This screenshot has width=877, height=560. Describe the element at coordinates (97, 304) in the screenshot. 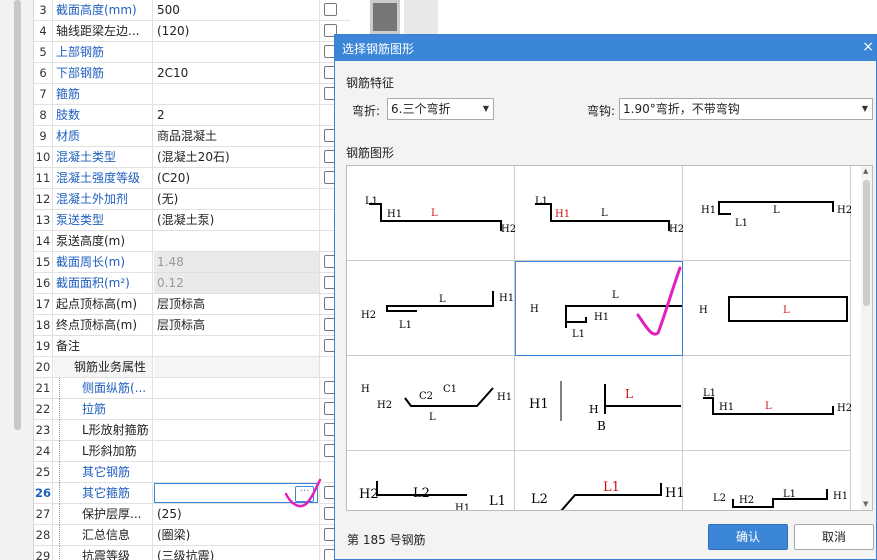

I see `property-name-text: 起点顶标高(m)` at that location.